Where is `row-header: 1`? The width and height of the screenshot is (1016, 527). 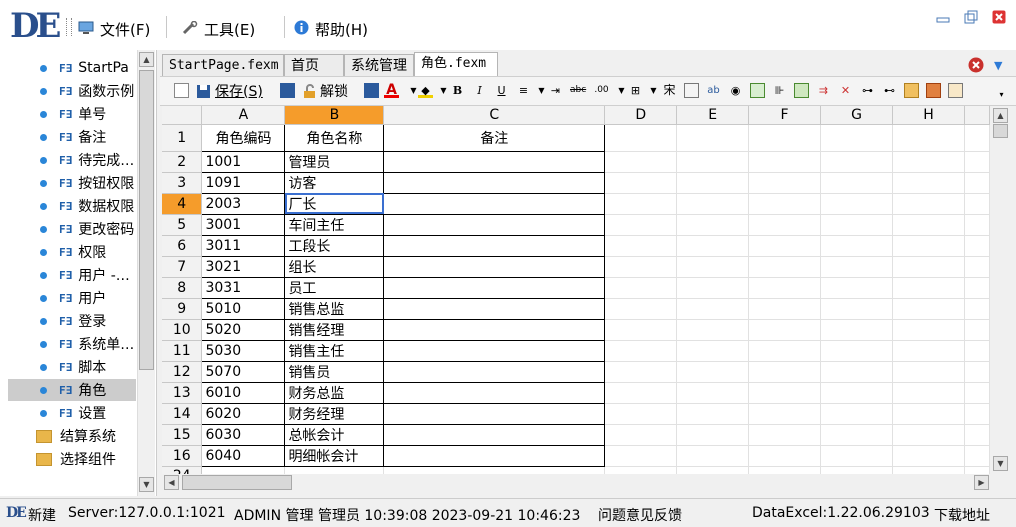 row-header: 1 is located at coordinates (182, 138).